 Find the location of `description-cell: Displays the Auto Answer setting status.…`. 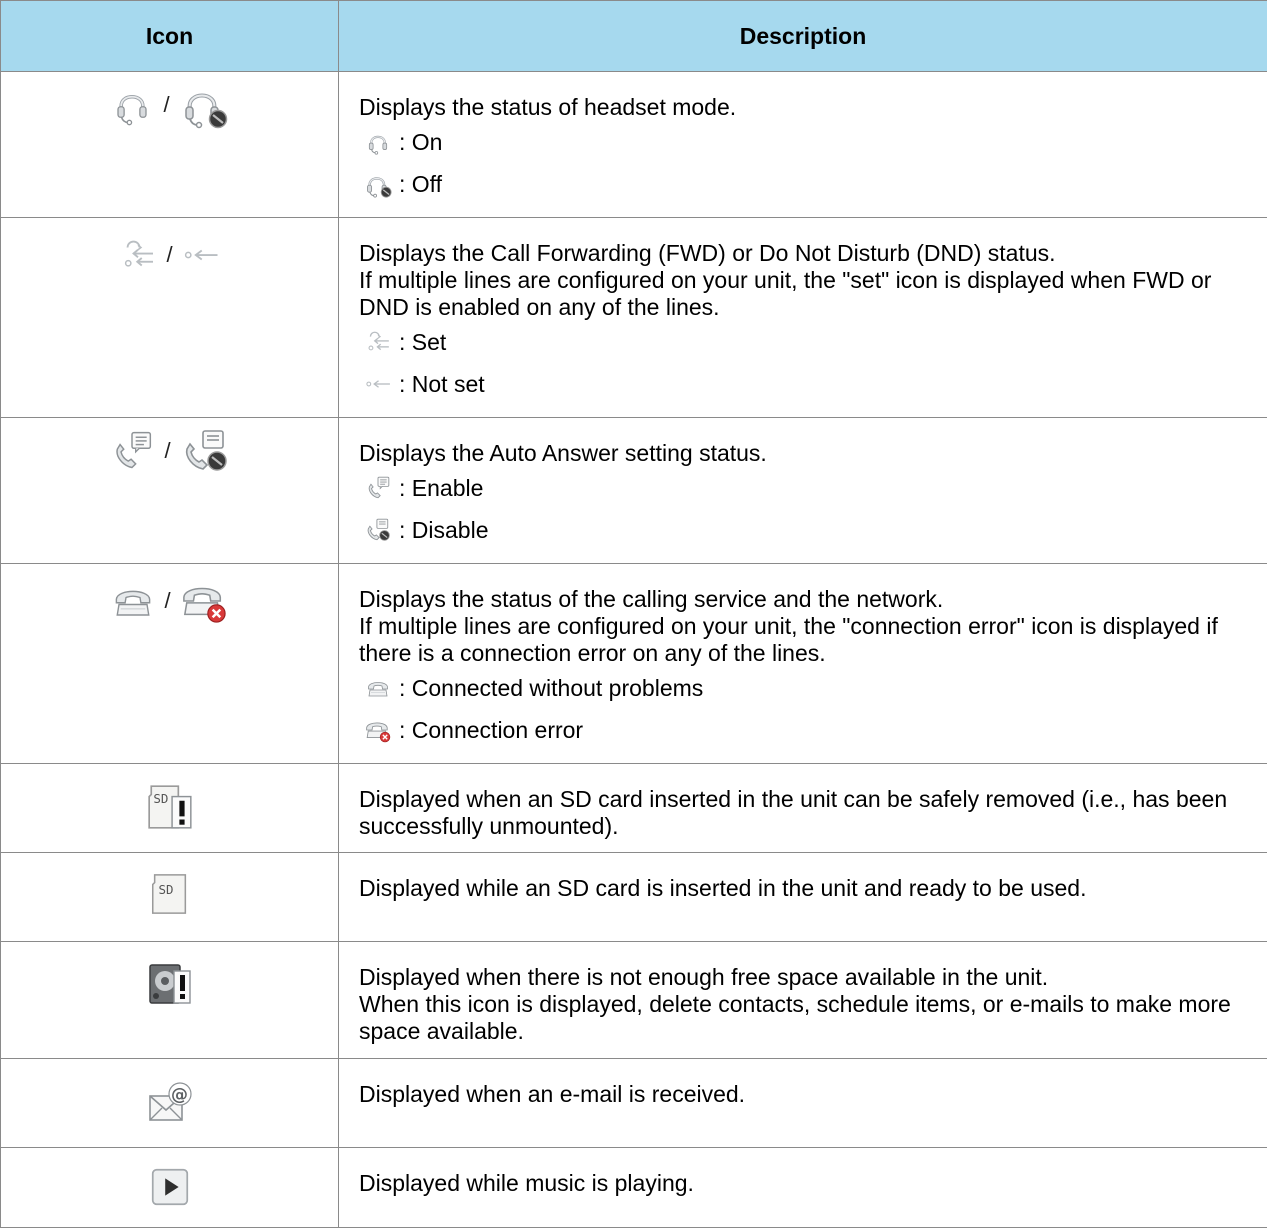

description-cell: Displays the Auto Answer setting status.… is located at coordinates (803, 491).